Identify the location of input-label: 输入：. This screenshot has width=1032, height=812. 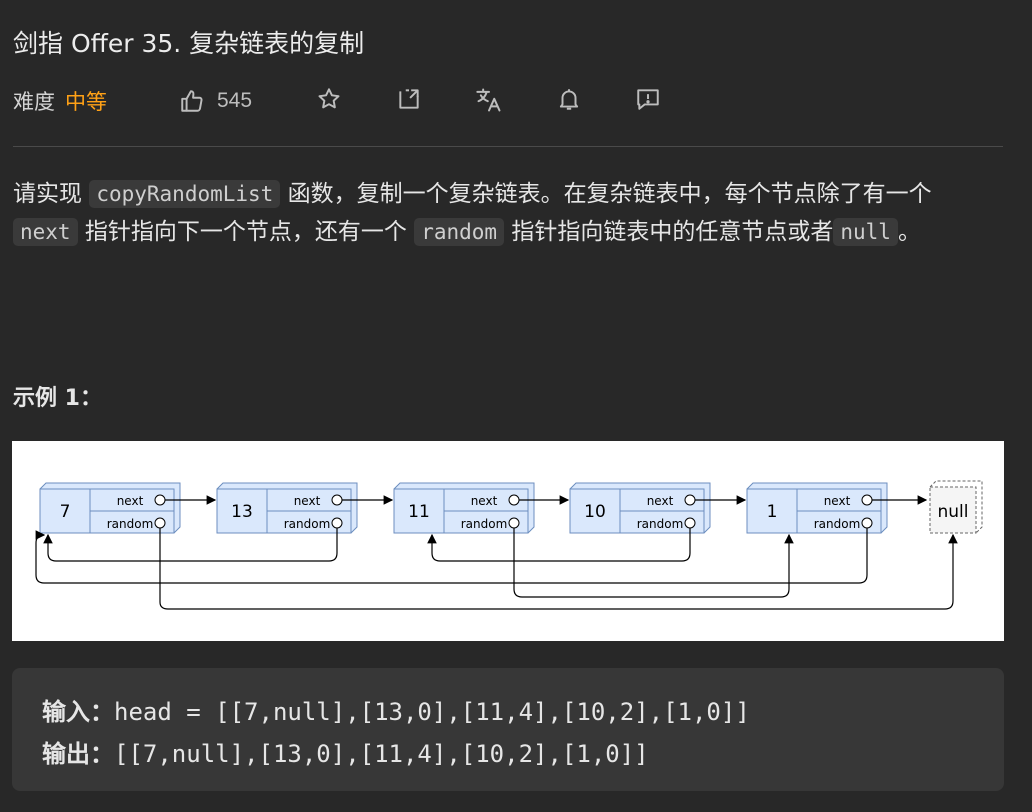
(78, 712).